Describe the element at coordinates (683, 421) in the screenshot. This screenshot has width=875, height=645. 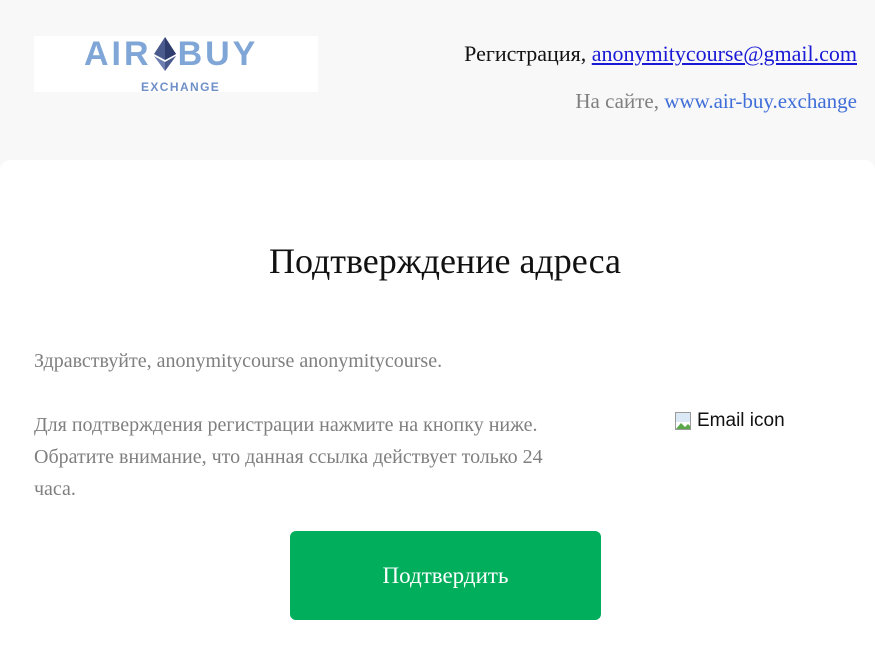
I see `broken-image-icon` at that location.